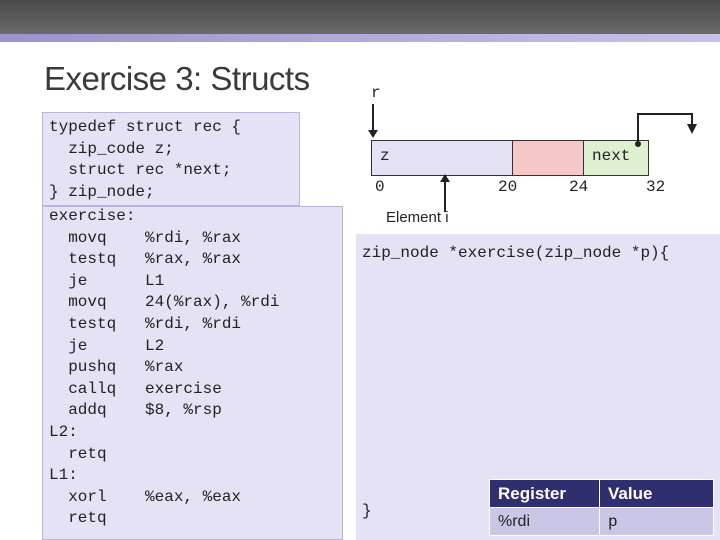  Describe the element at coordinates (360, 17) in the screenshot. I see `top-bar` at that location.